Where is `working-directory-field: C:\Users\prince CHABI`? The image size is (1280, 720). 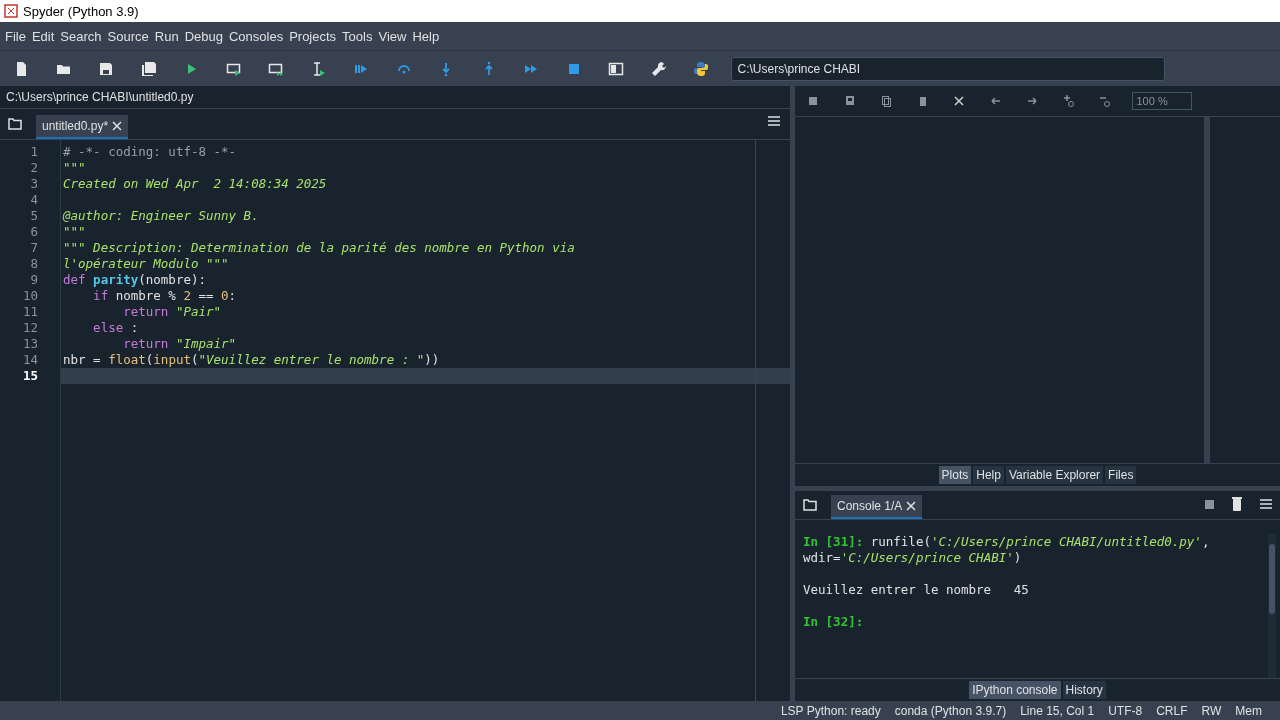
working-directory-field: C:\Users\prince CHABI is located at coordinates (947, 68).